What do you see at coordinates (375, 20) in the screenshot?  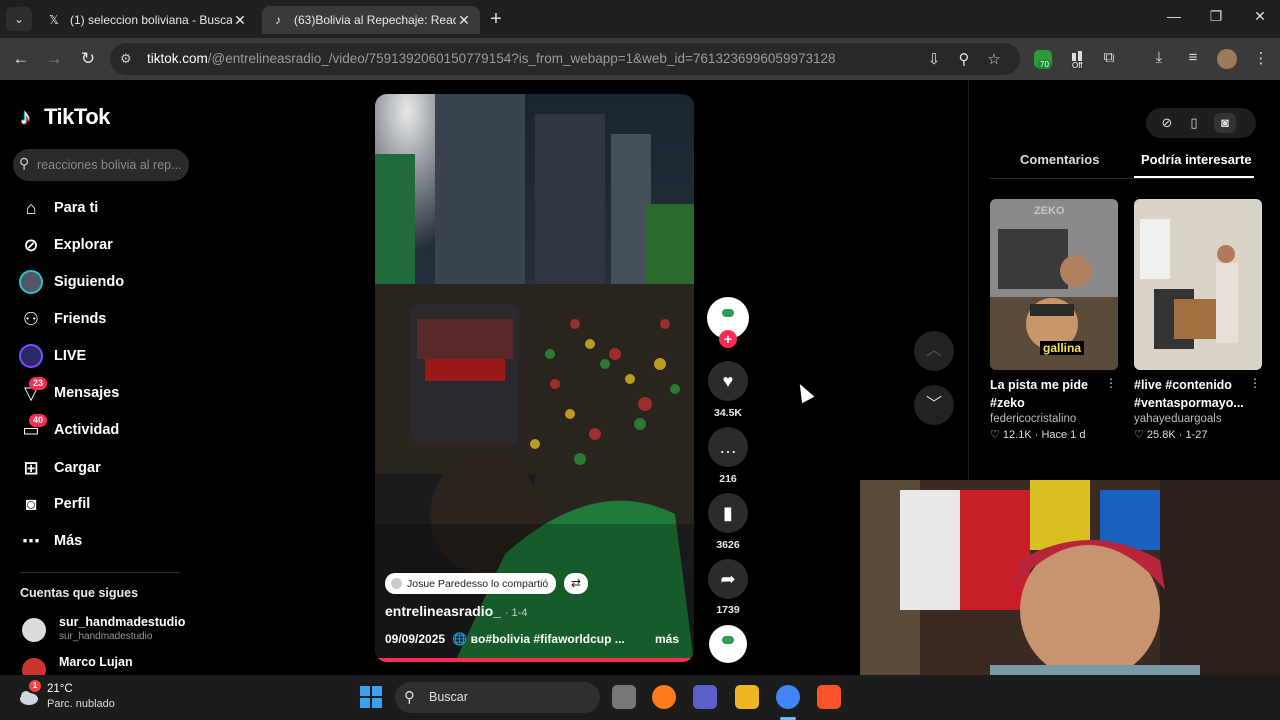 I see `tab-title: (63)Bolivia al Repechaje: Reacció` at bounding box center [375, 20].